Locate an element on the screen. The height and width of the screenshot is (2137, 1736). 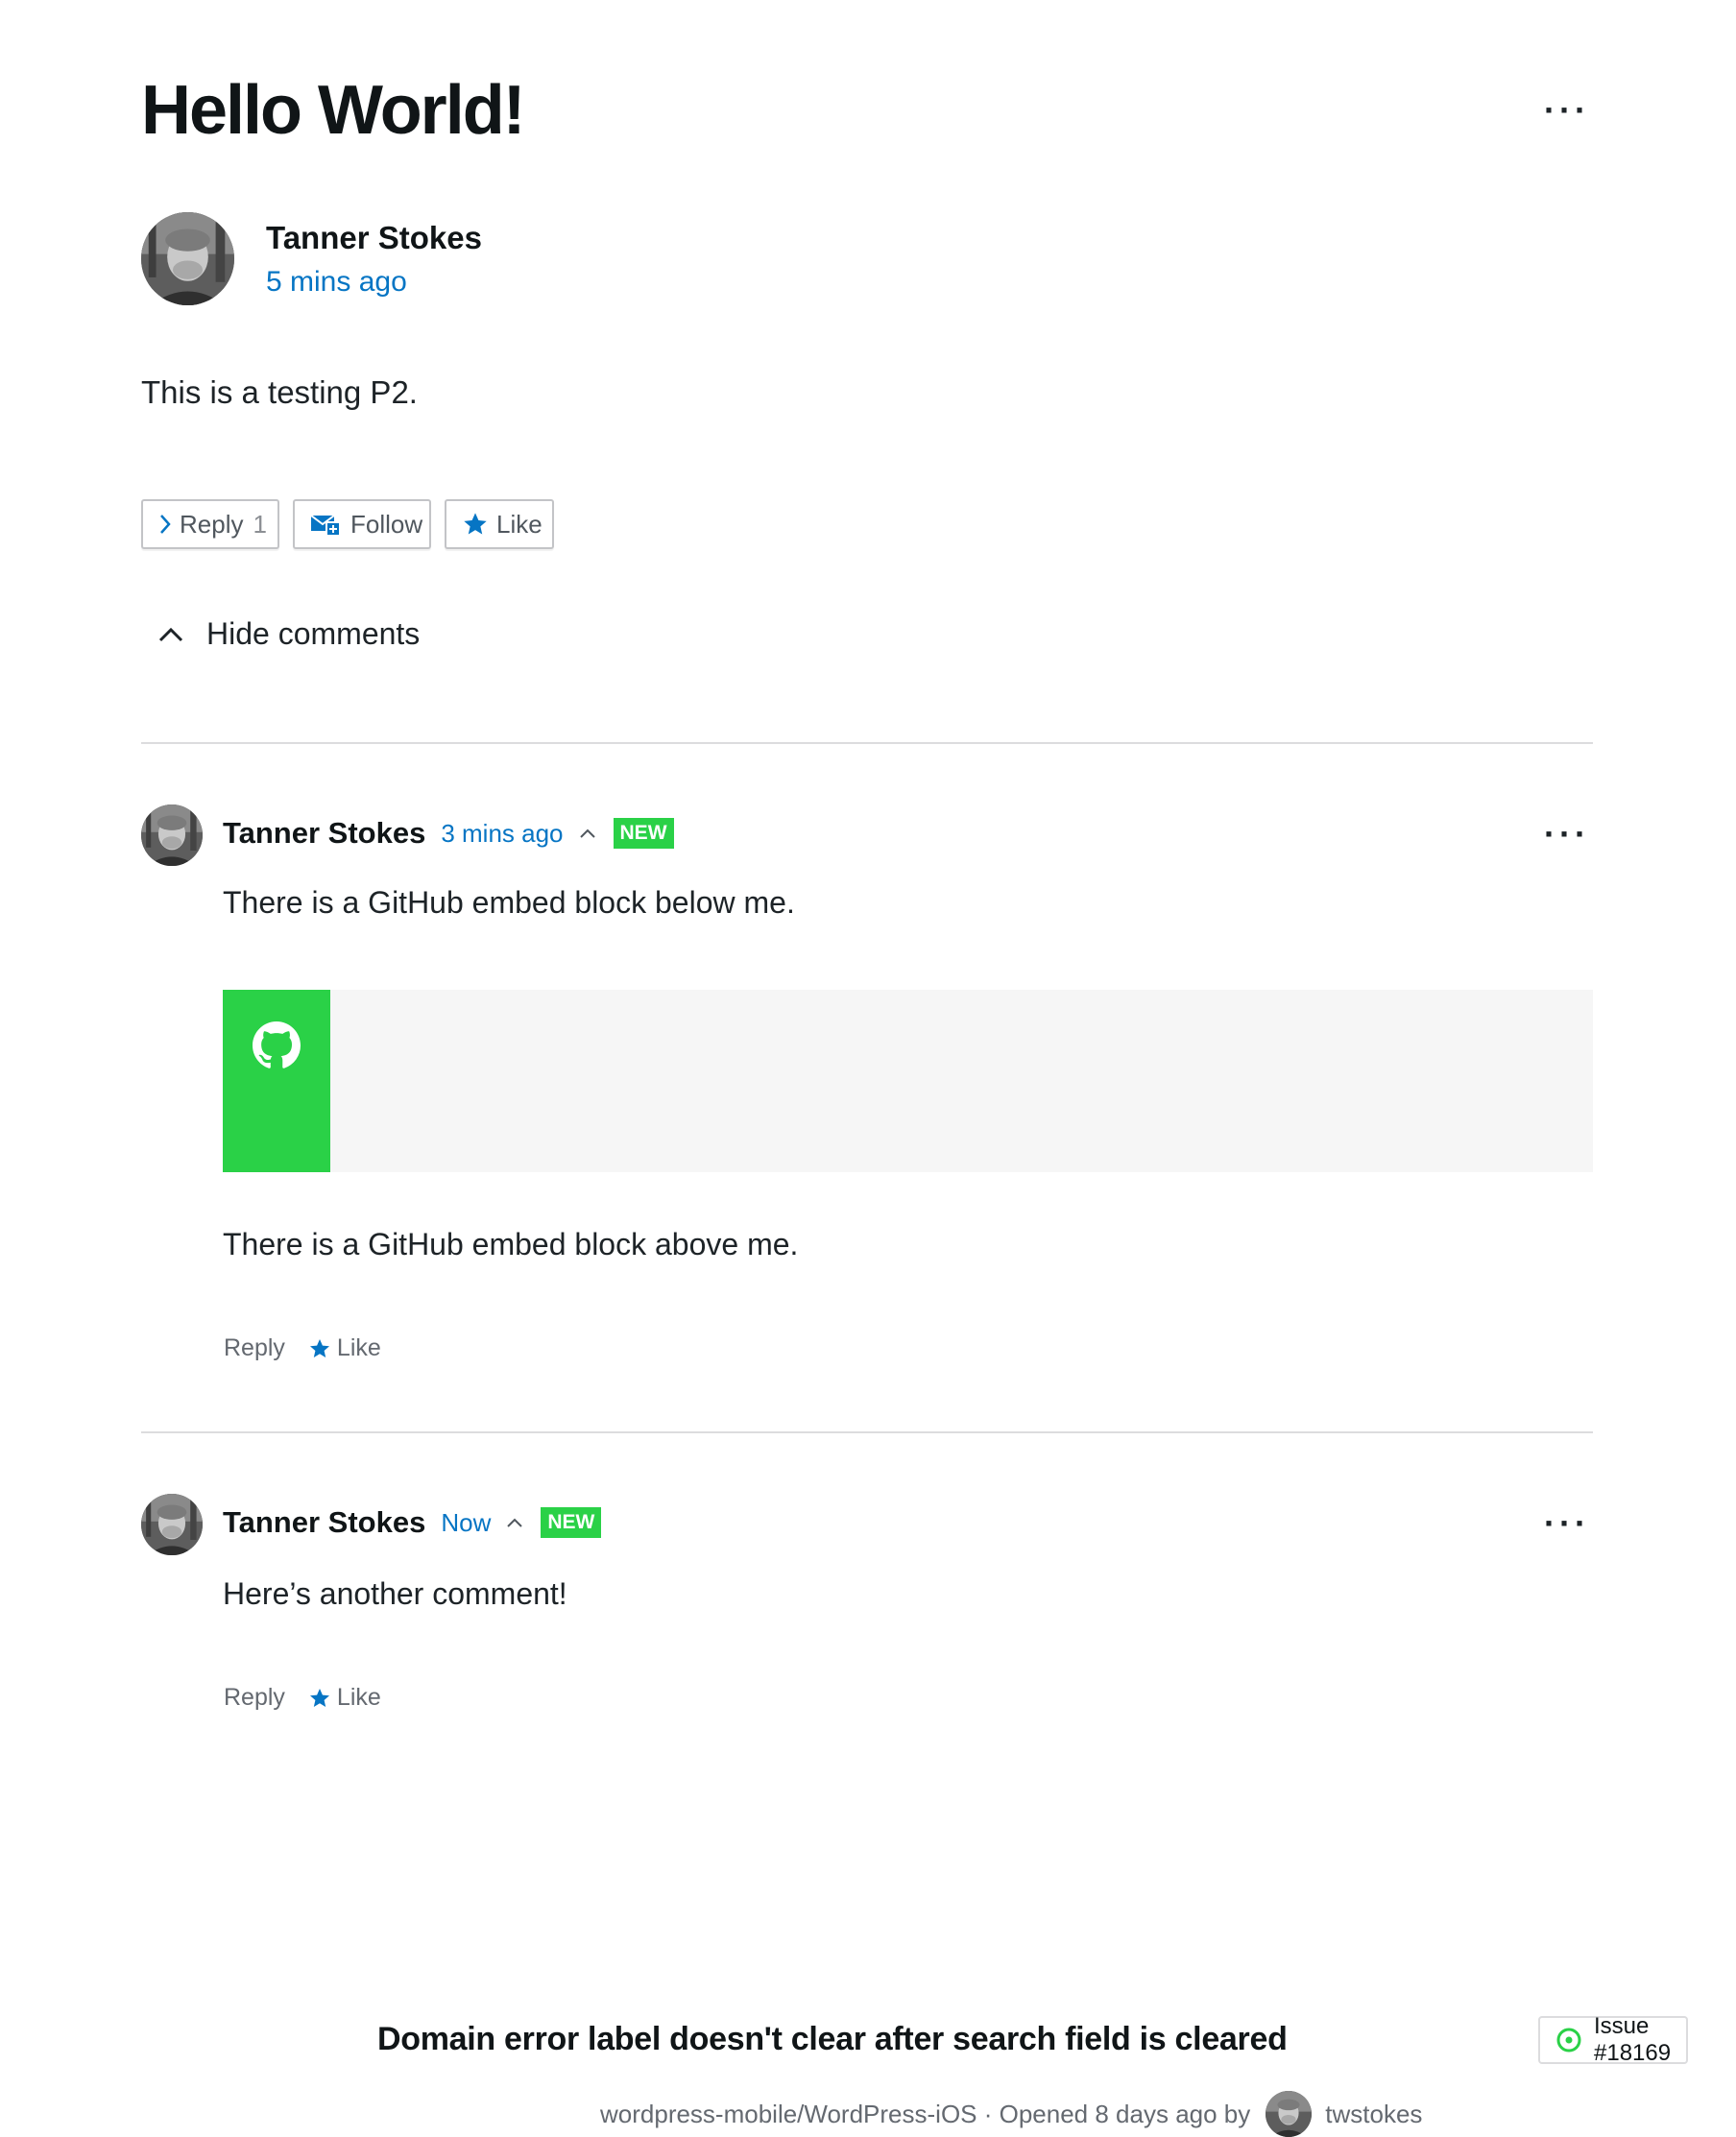
hide-comments-label: Hide comments is located at coordinates (313, 633).